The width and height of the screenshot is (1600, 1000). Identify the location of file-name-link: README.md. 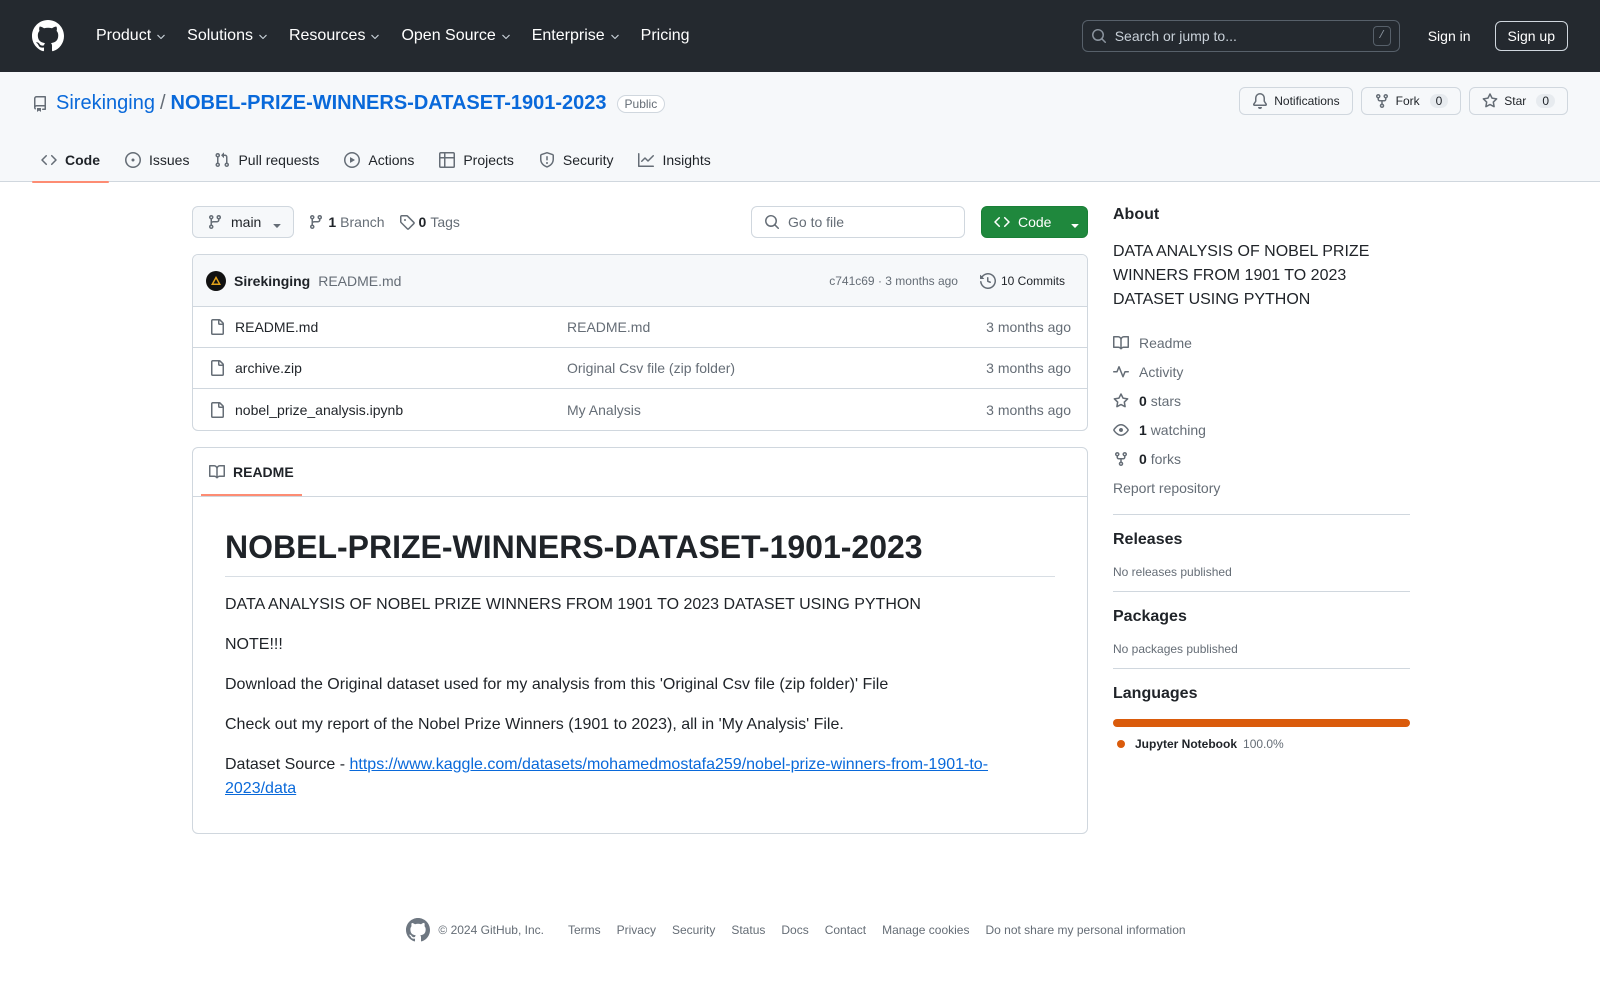
(401, 327).